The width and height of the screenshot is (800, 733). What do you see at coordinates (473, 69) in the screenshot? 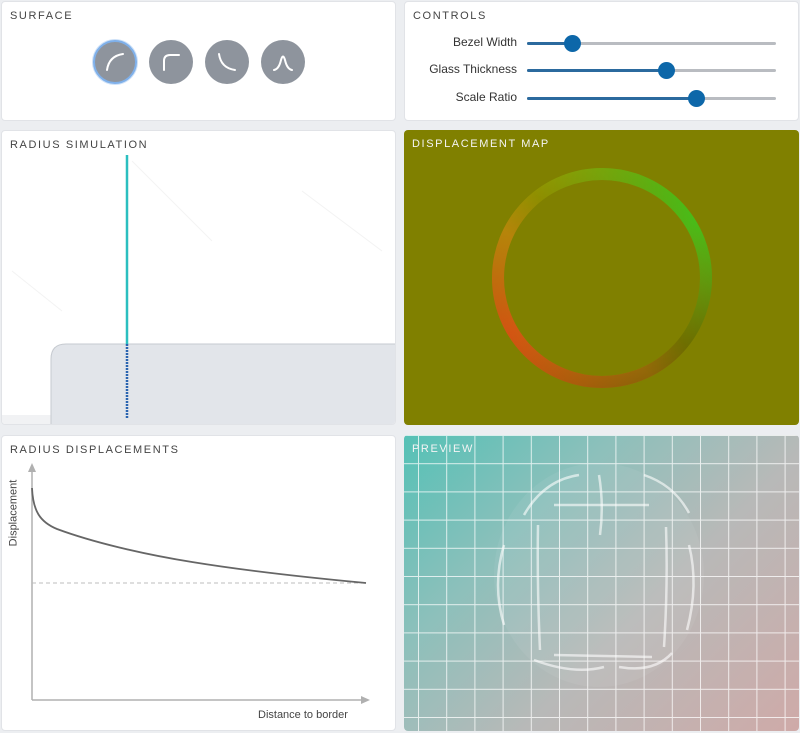
I see `glass-thickness-label: Glass Thickness` at bounding box center [473, 69].